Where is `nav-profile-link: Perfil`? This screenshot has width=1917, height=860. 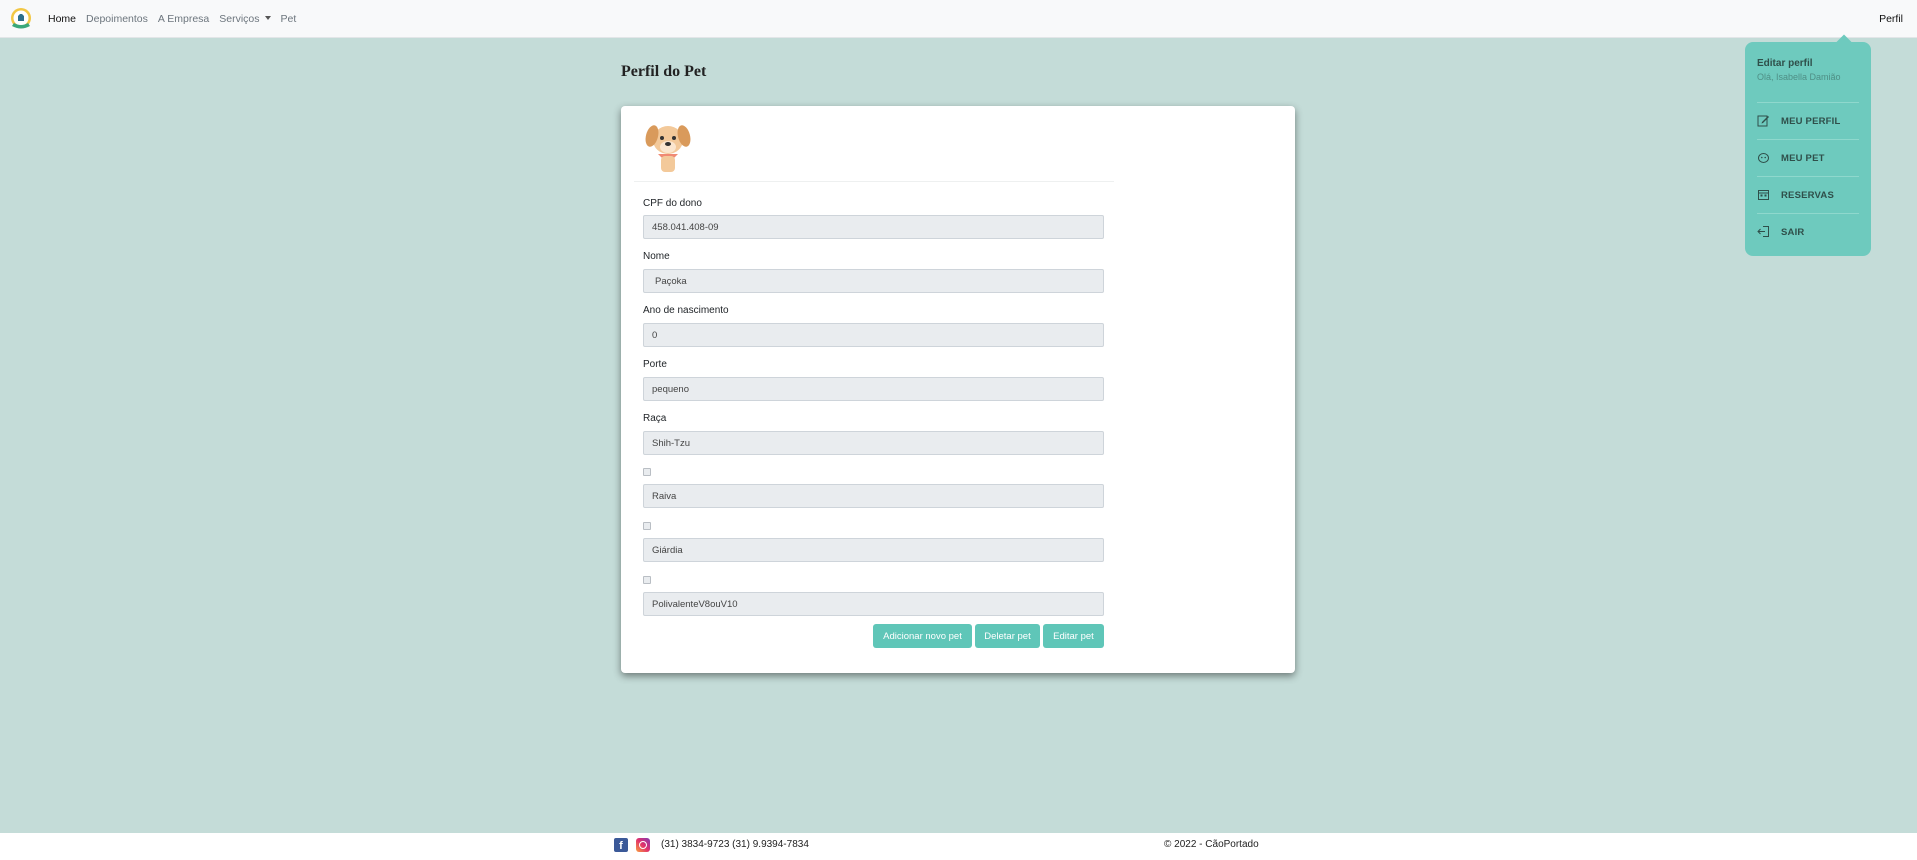
nav-profile-link: Perfil is located at coordinates (1891, 19).